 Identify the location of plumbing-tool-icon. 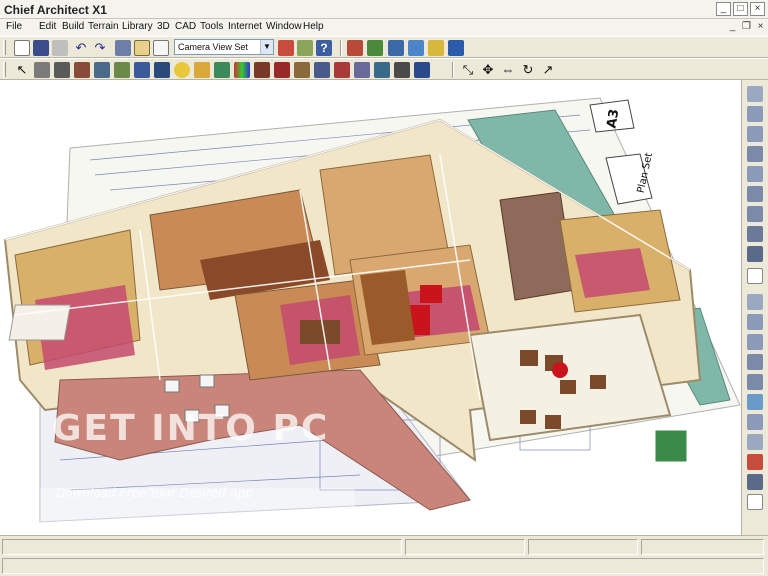
(302, 70).